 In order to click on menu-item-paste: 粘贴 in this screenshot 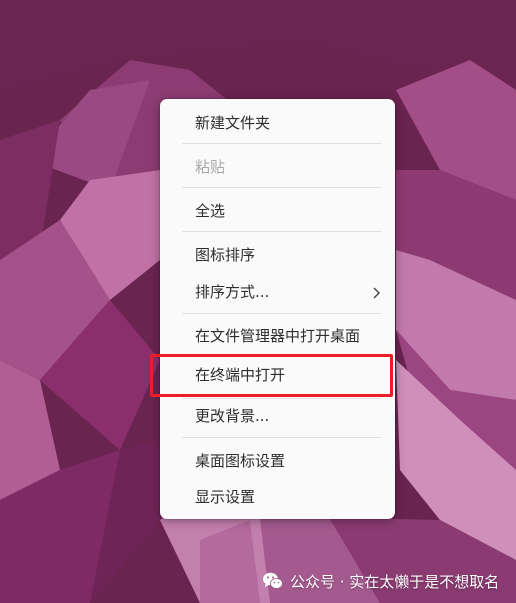, I will do `click(277, 167)`.